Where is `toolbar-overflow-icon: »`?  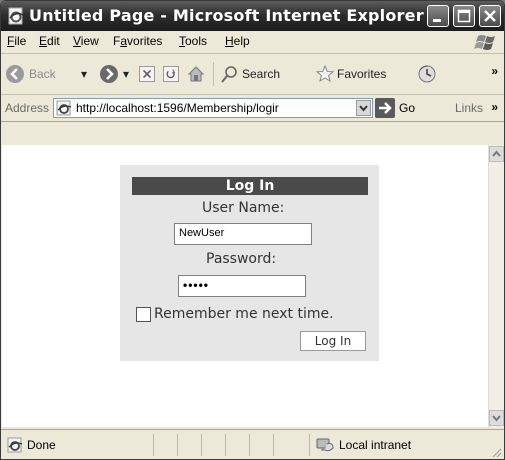 toolbar-overflow-icon: » is located at coordinates (494, 71).